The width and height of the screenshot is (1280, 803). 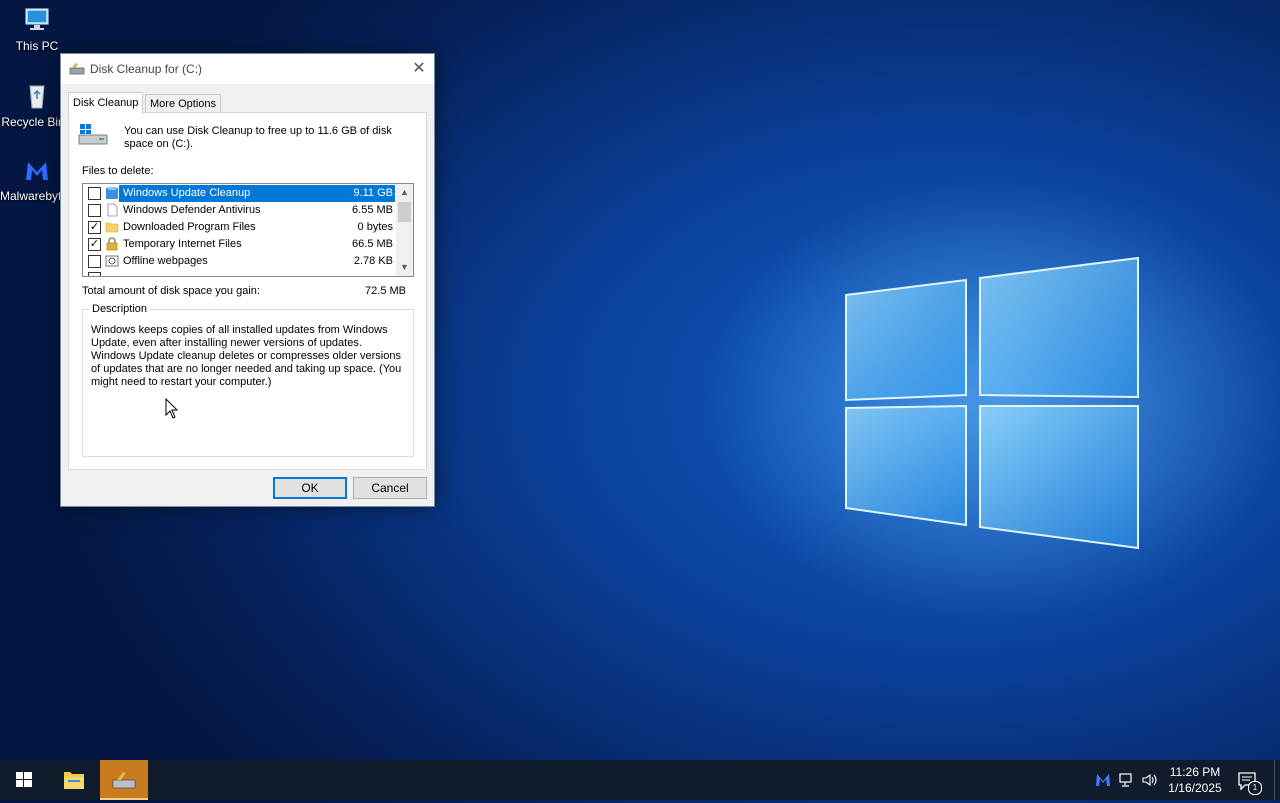 I want to click on file-size: 2.78 KB, so click(x=373, y=261).